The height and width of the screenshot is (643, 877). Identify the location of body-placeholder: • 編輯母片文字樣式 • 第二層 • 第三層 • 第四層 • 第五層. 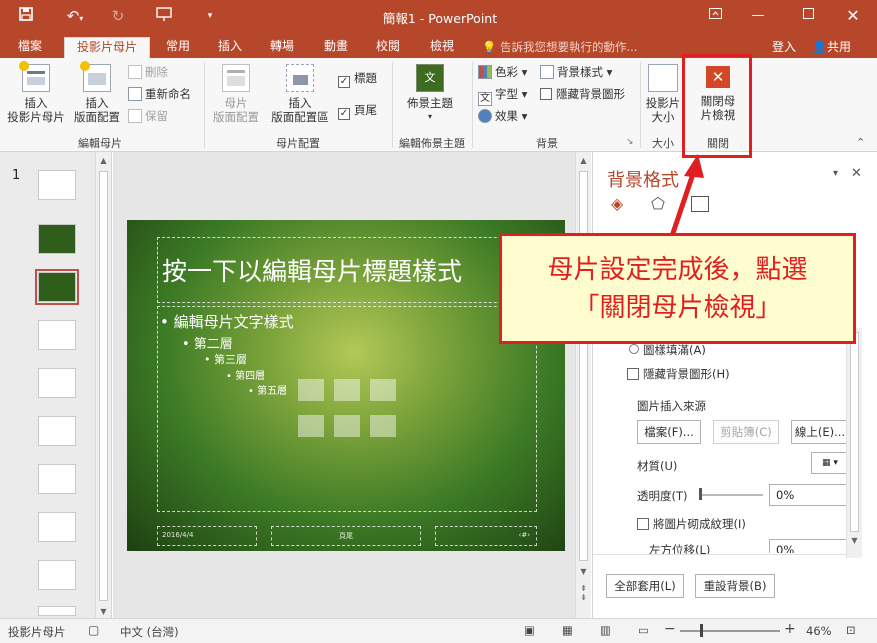
(347, 409).